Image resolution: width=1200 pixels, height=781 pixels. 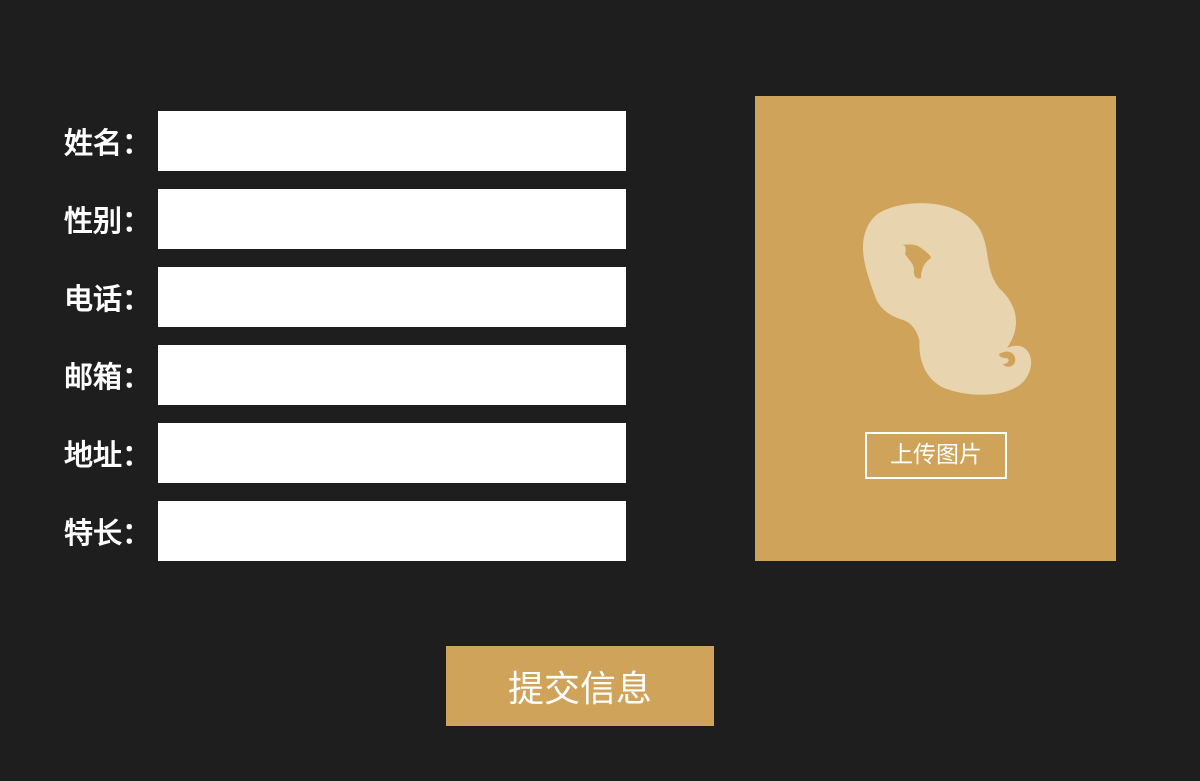 I want to click on name-input, so click(x=392, y=141).